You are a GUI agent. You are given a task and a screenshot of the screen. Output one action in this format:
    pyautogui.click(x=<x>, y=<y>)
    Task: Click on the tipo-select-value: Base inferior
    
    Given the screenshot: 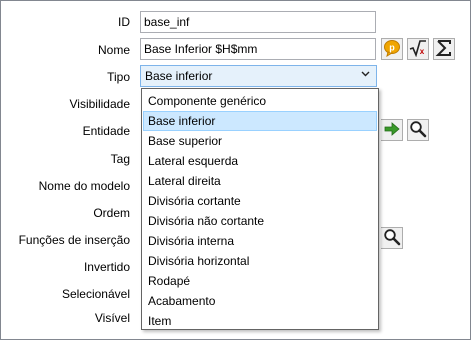 What is the action you would take?
    pyautogui.click(x=179, y=76)
    